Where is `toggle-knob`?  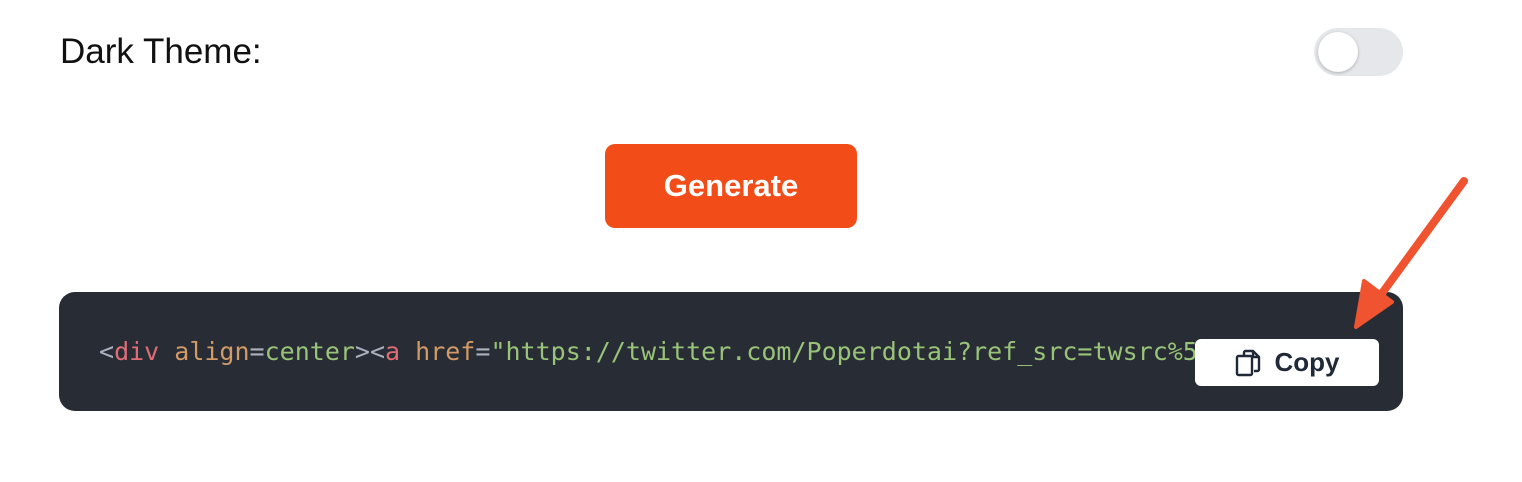 toggle-knob is located at coordinates (1338, 52).